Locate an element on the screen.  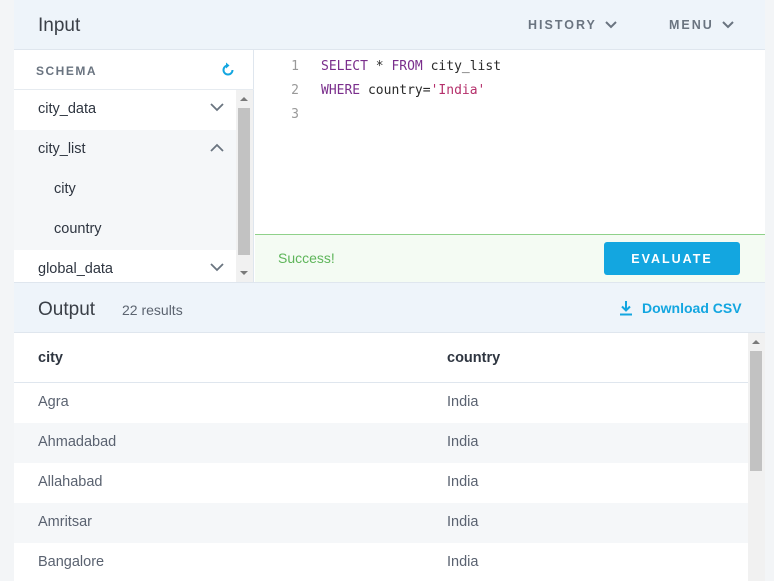
schema-item-label: city is located at coordinates (65, 189).